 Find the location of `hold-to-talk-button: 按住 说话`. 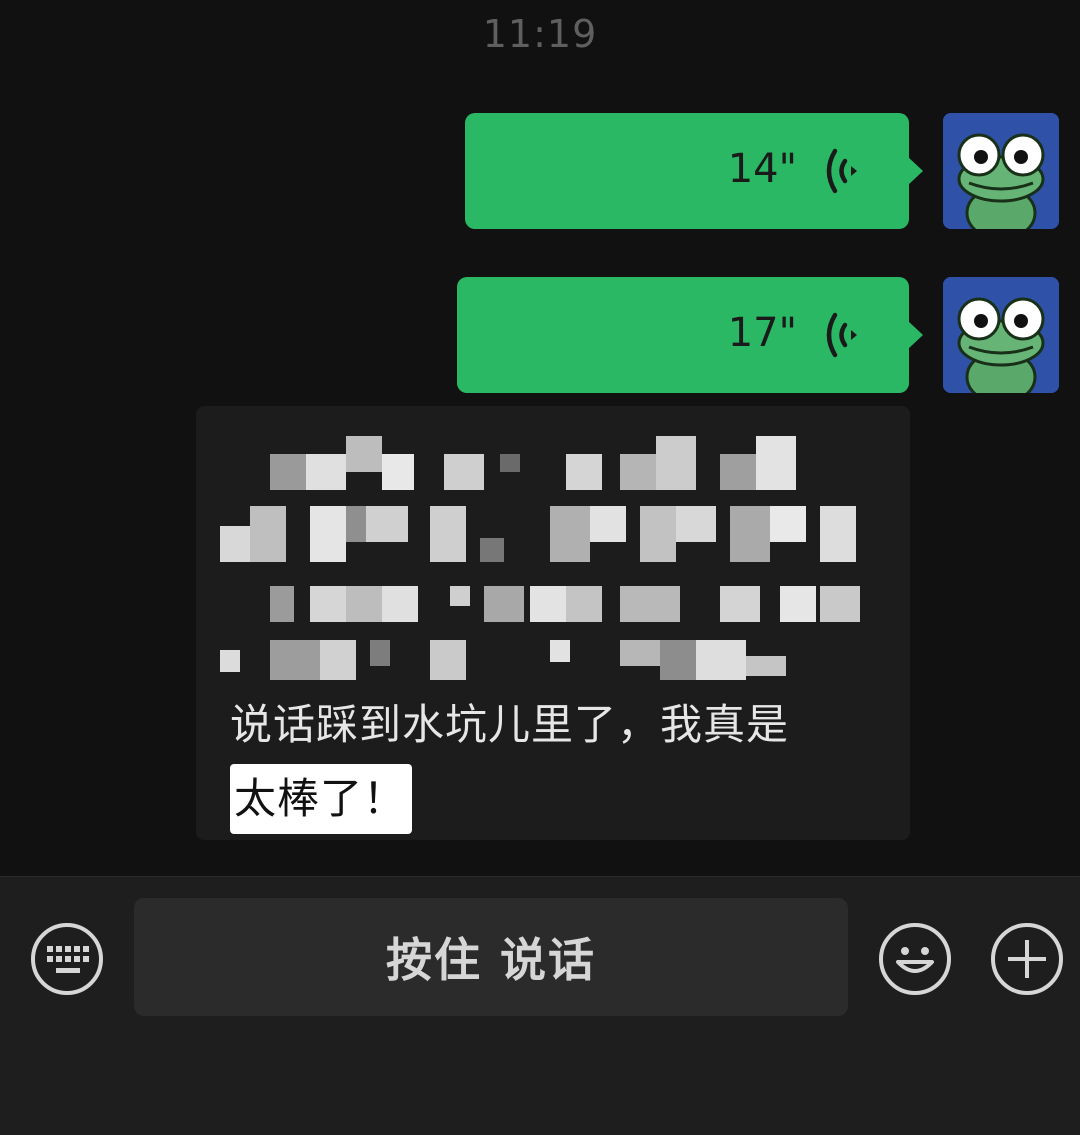

hold-to-talk-button: 按住 说话 is located at coordinates (491, 957).